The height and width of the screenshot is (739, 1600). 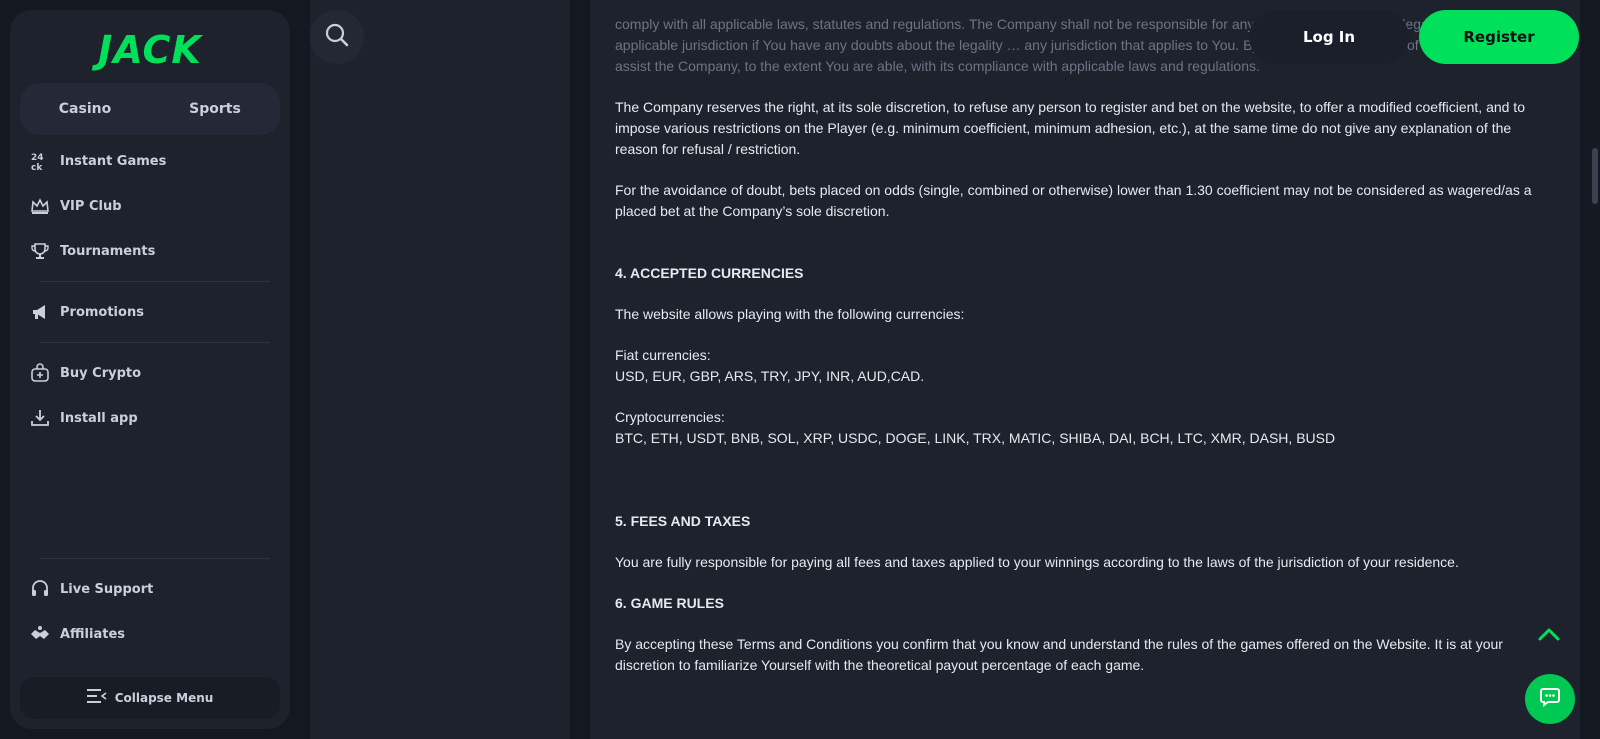 I want to click on search-icon, so click(x=337, y=37).